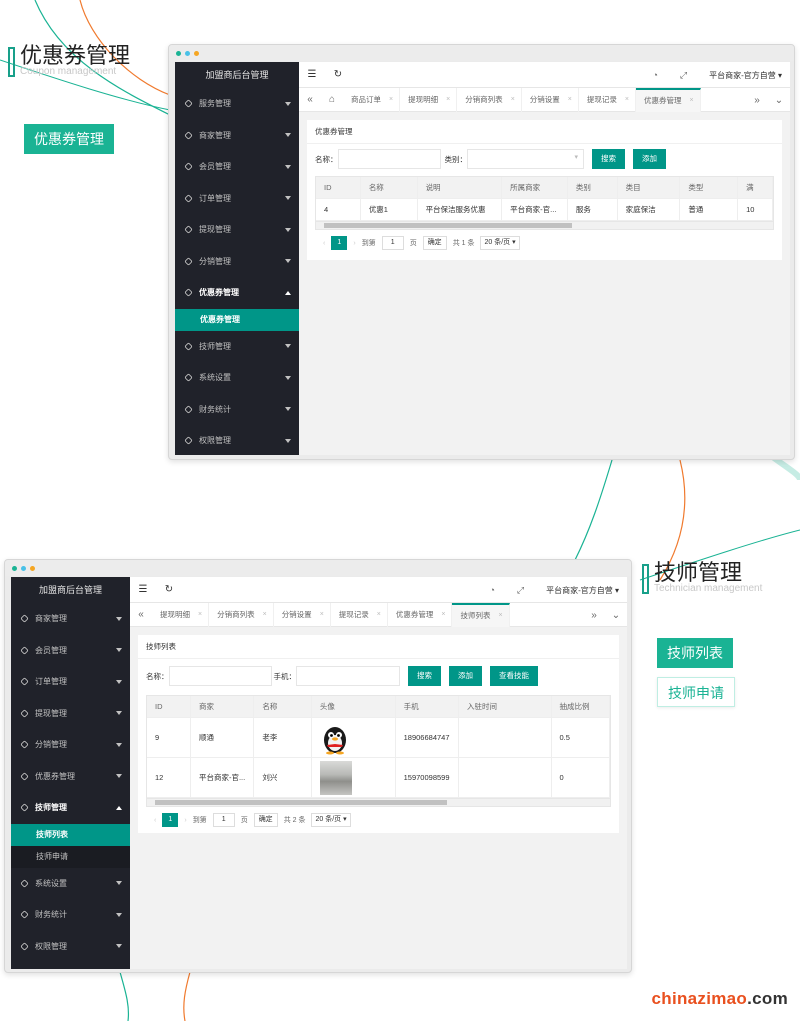 Image resolution: width=800 pixels, height=1021 pixels. Describe the element at coordinates (378, 738) in the screenshot. I see `table-row: 9 顺通 老李 18906684747 0.5` at that location.